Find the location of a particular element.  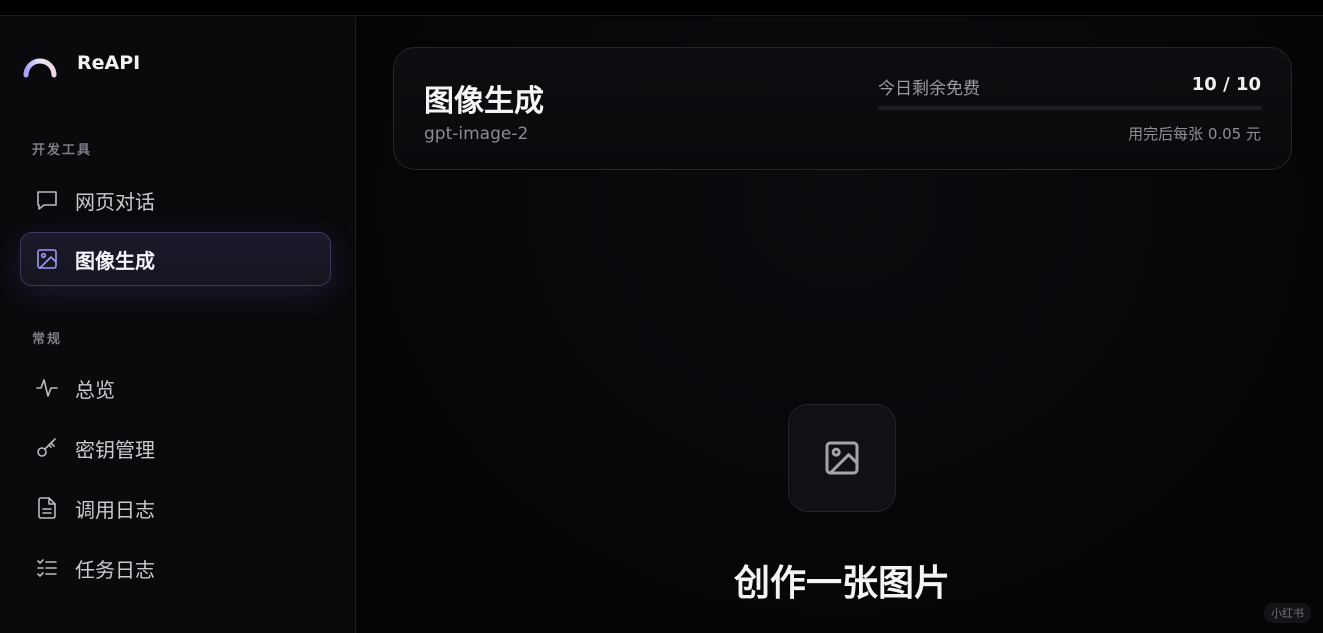

empty-state-image-icon is located at coordinates (842, 458).